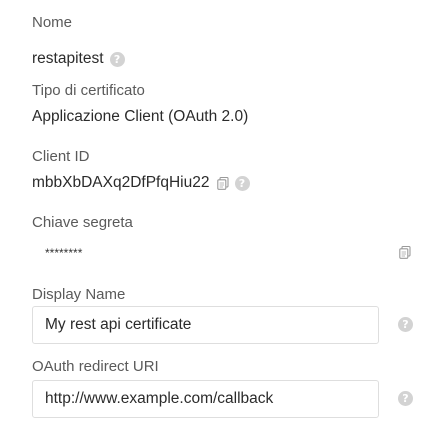 The width and height of the screenshot is (440, 430). What do you see at coordinates (205, 399) in the screenshot?
I see `redirect-uri-input` at bounding box center [205, 399].